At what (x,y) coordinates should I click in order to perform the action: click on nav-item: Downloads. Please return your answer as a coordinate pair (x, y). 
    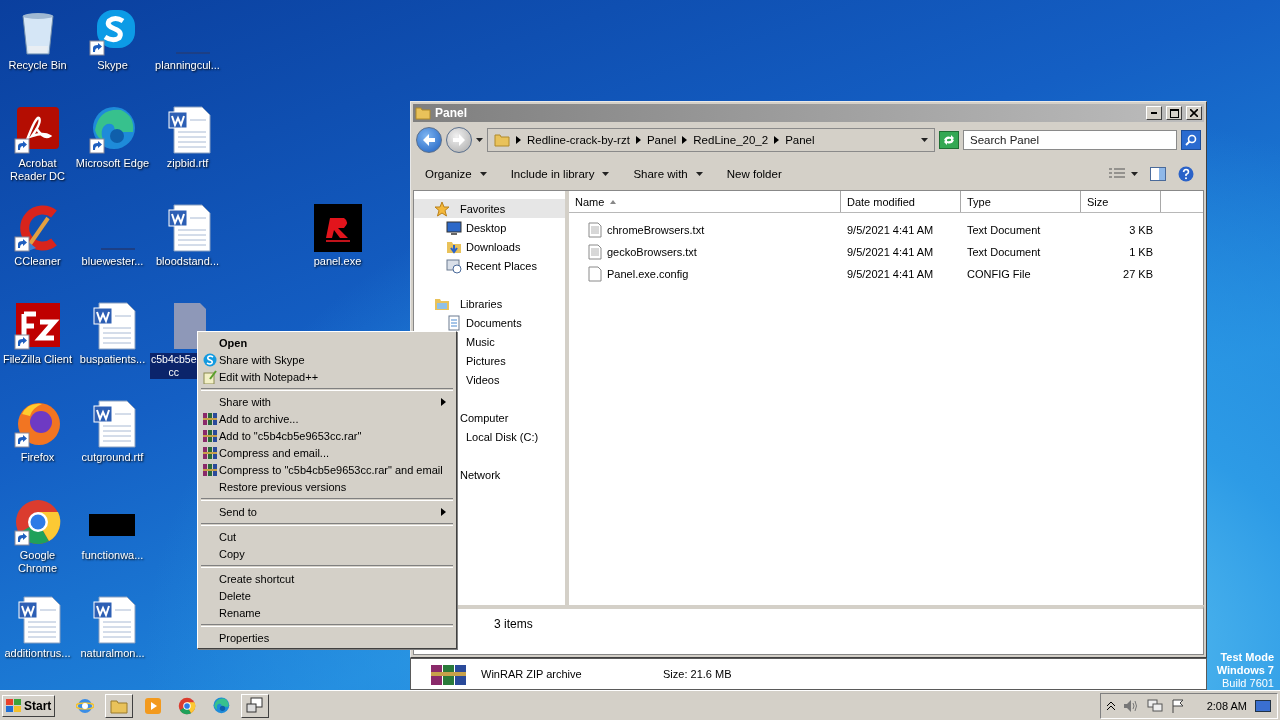
    Looking at the image, I should click on (489, 246).